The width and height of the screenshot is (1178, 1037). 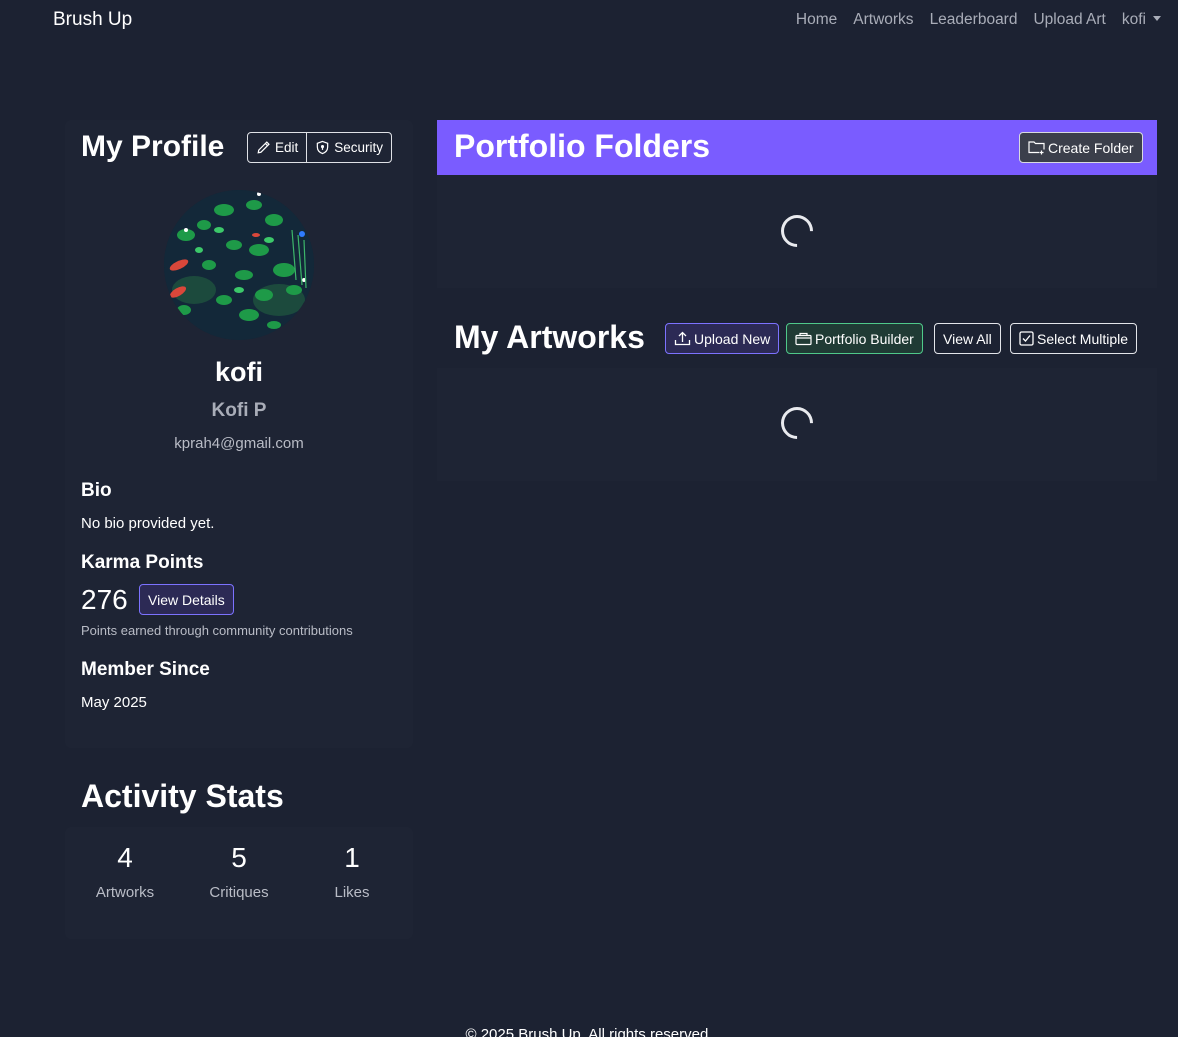 I want to click on upload-icon, so click(x=682, y=338).